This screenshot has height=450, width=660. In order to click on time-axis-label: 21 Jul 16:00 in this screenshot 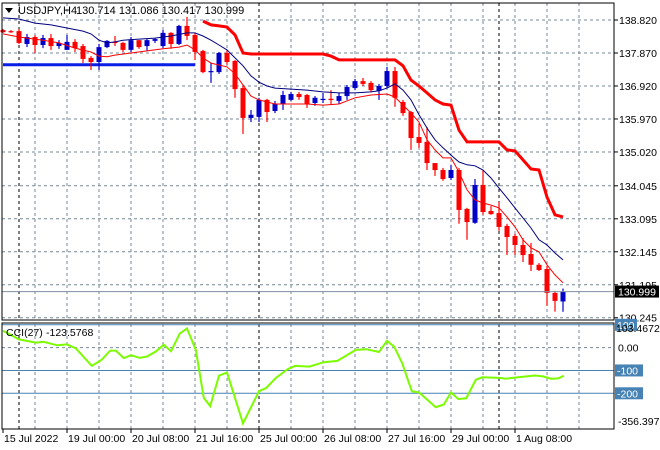, I will do `click(224, 439)`.